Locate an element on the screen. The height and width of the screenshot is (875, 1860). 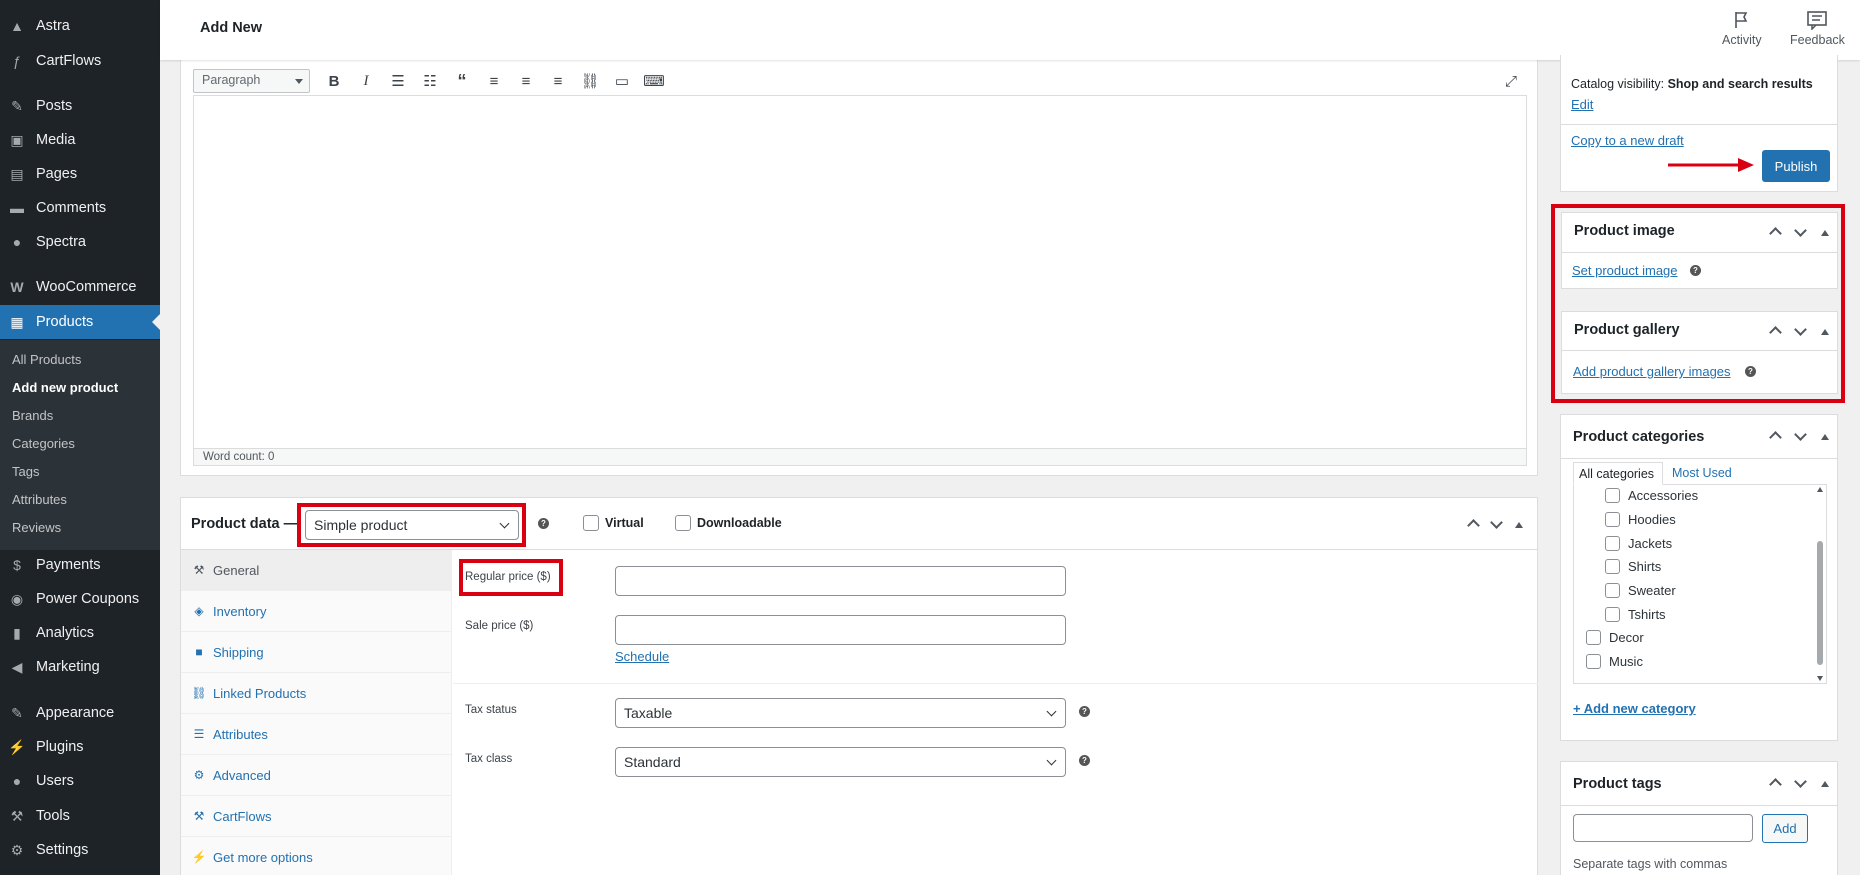
menu-item-payments: $ Payments is located at coordinates (80, 565).